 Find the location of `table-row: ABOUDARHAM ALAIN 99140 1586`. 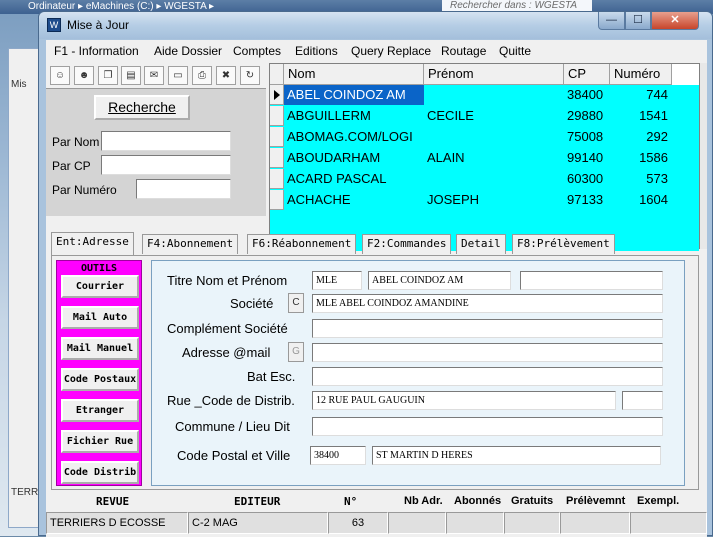

table-row: ABOUDARHAM ALAIN 99140 1586 is located at coordinates (471, 158).